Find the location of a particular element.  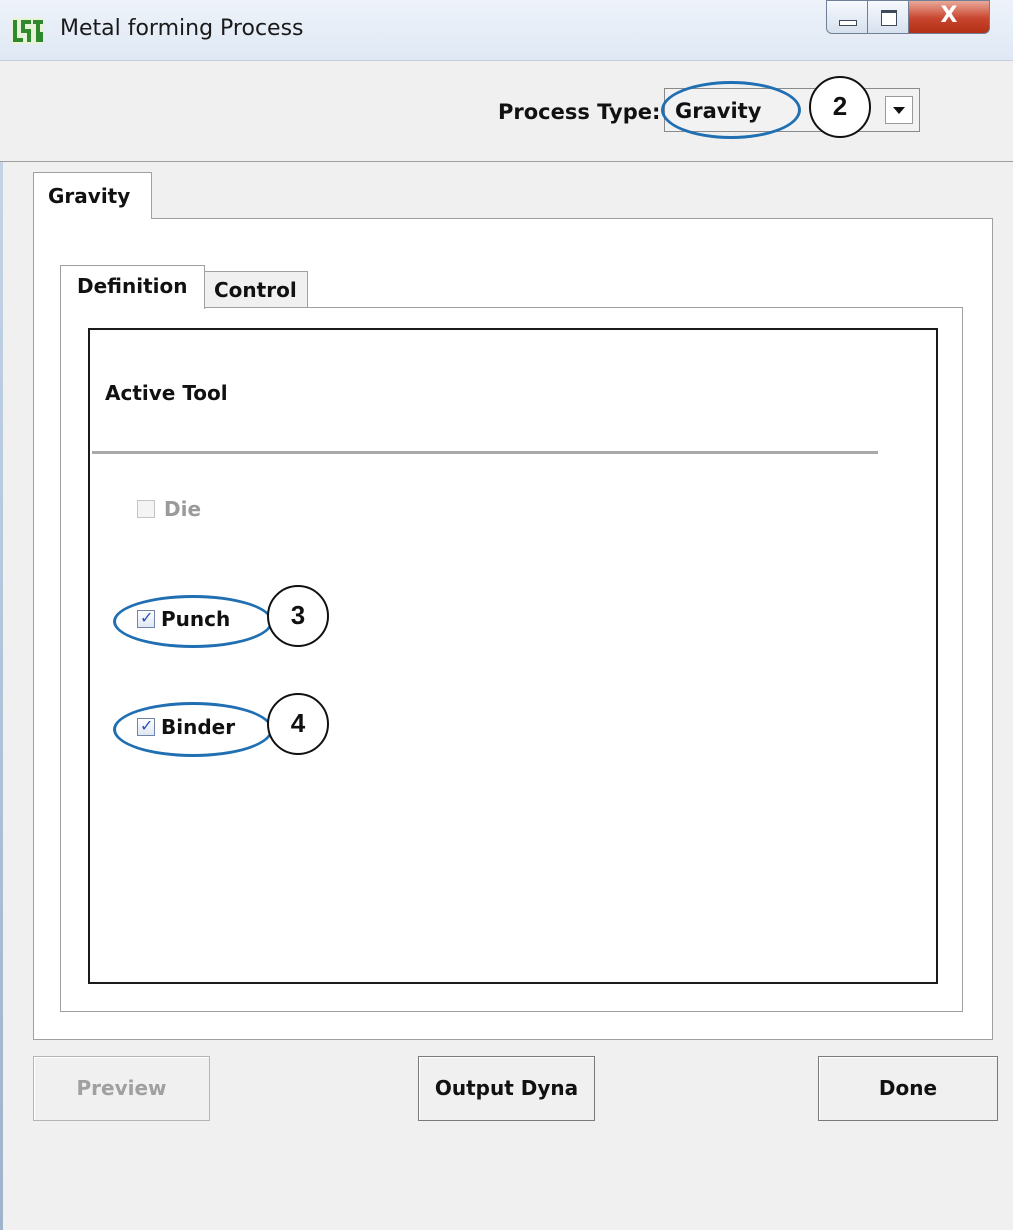

tab-gravity: Gravity is located at coordinates (92, 195).